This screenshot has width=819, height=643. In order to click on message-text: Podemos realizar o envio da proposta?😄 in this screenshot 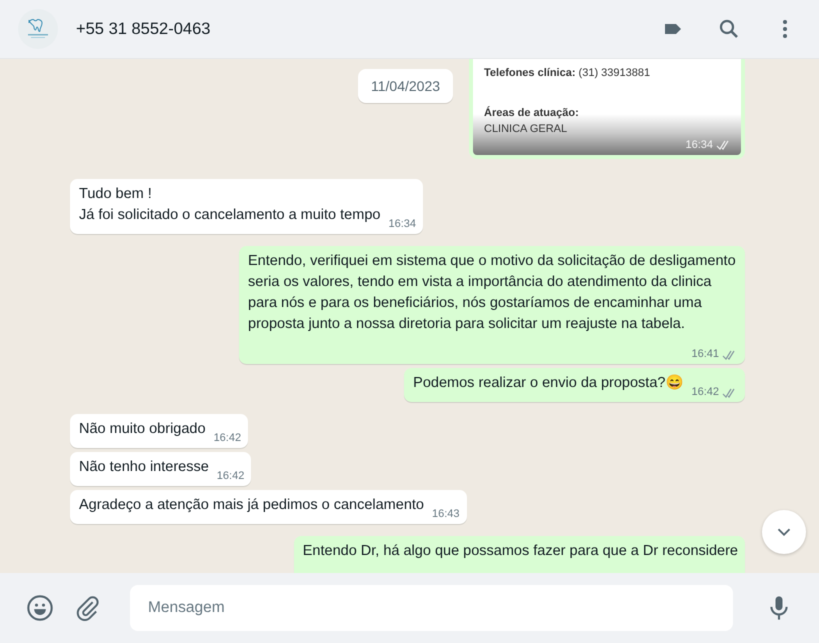, I will do `click(548, 383)`.